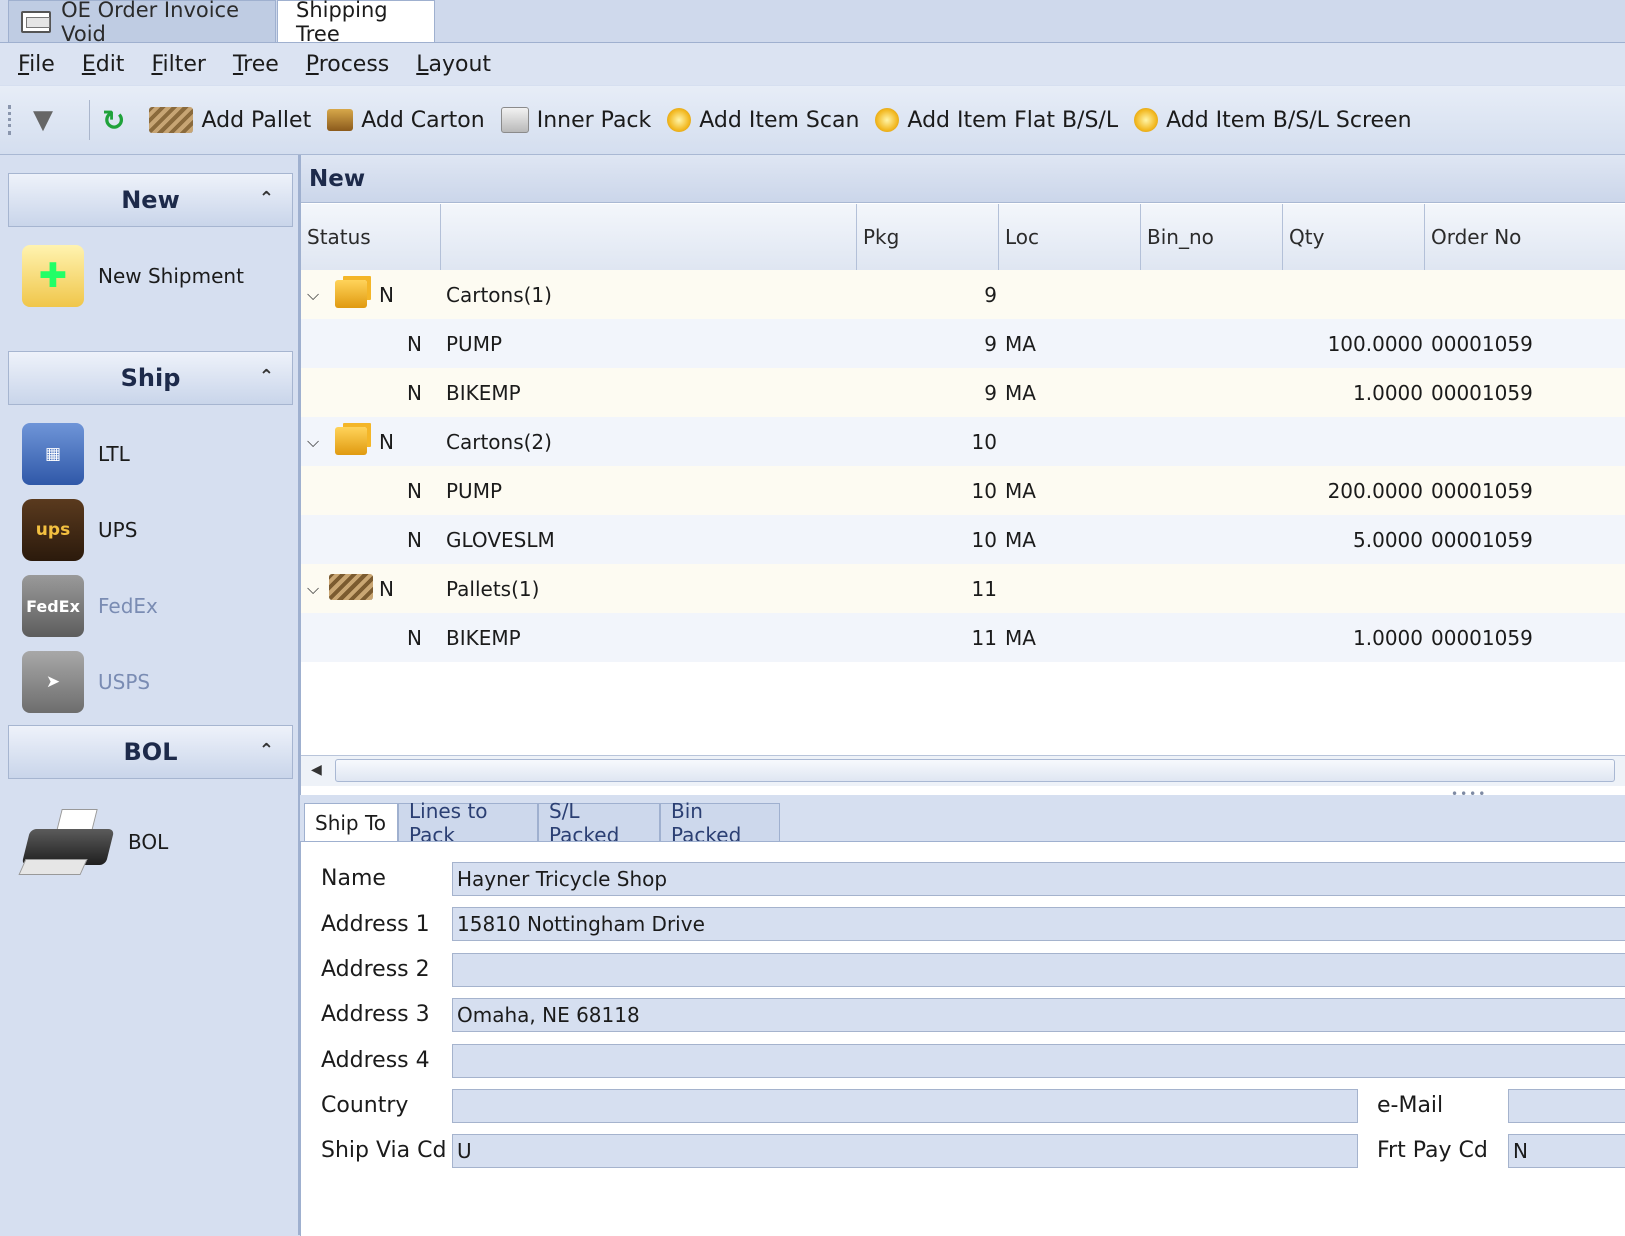 This screenshot has height=1236, width=1625. Describe the element at coordinates (371, 237) in the screenshot. I see `column-status: Status` at that location.